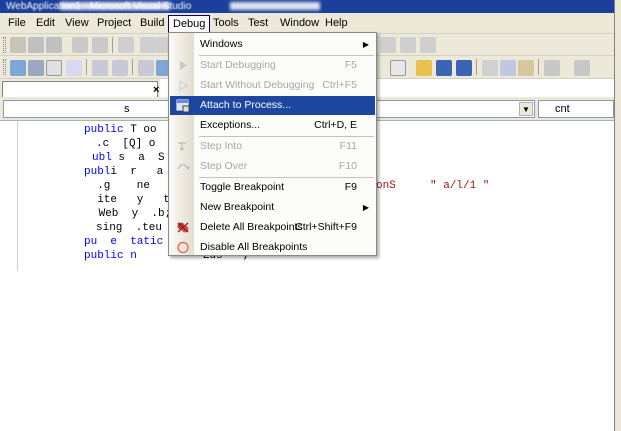 Image resolution: width=621 pixels, height=431 pixels. I want to click on code-line: .g ne, so click(117, 186).